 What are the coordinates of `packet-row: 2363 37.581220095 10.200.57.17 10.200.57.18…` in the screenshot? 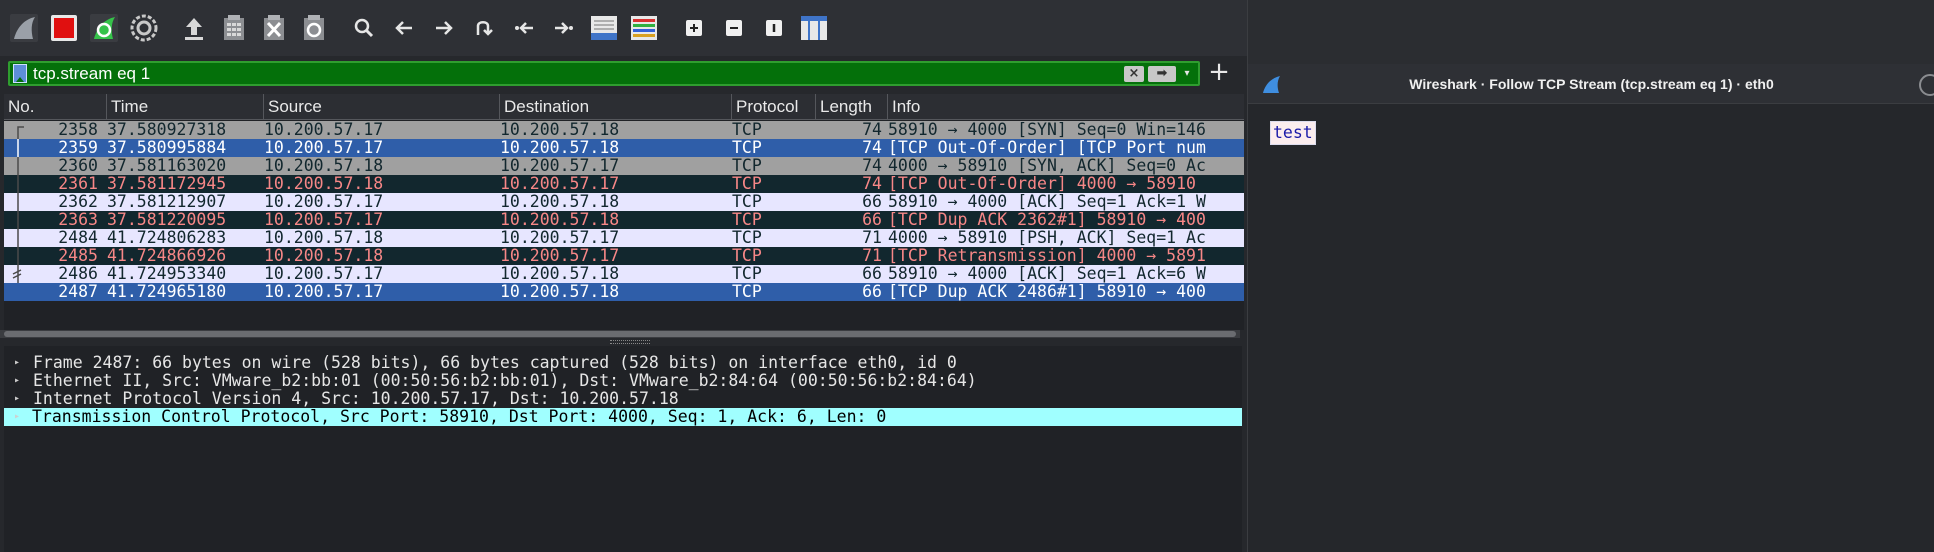 It's located at (624, 220).